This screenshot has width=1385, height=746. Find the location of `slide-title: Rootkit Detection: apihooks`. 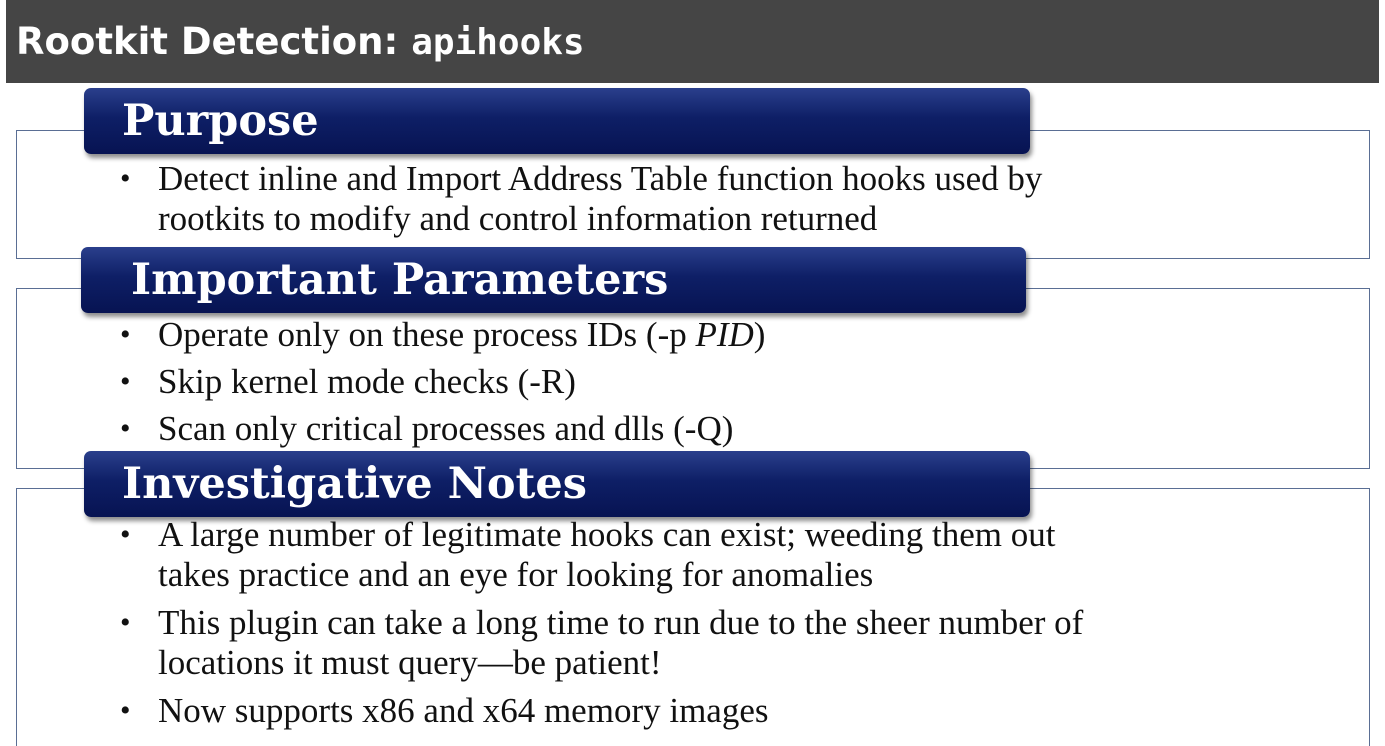

slide-title: Rootkit Detection: apihooks is located at coordinates (300, 41).